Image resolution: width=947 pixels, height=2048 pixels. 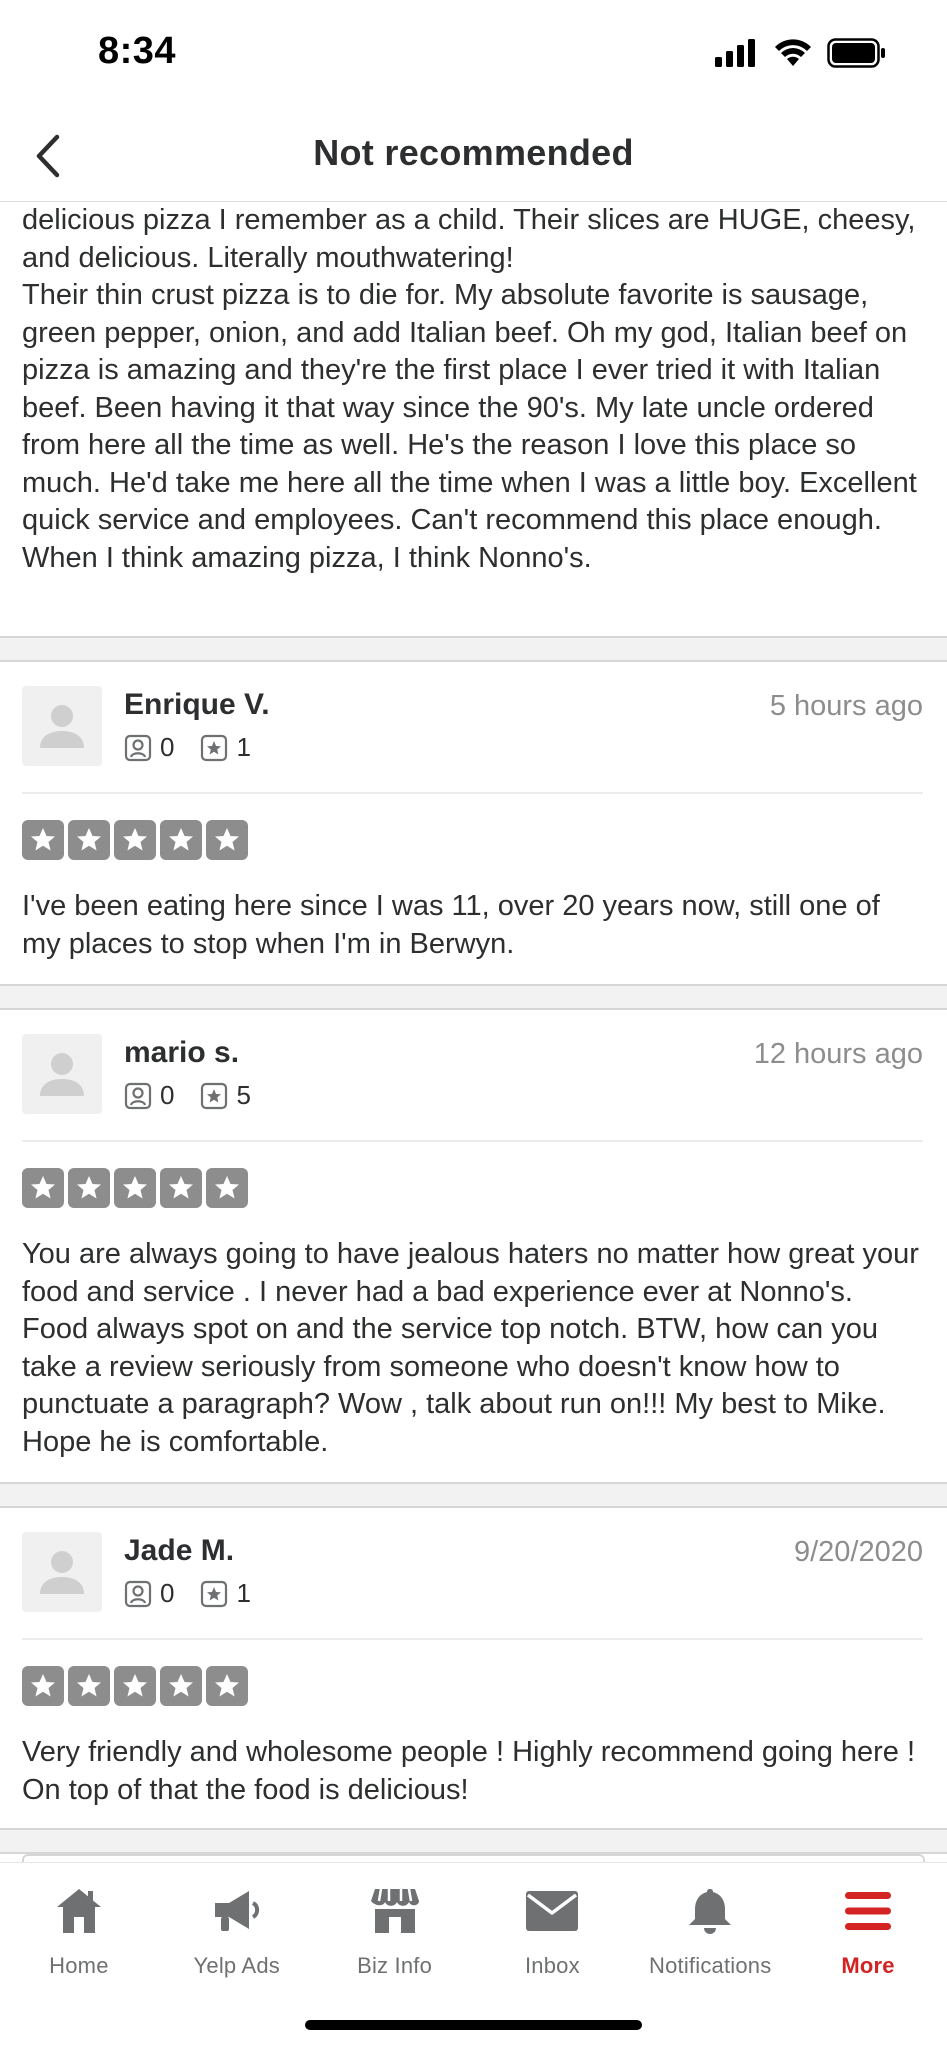 What do you see at coordinates (473, 1858) in the screenshot?
I see `next-review-card` at bounding box center [473, 1858].